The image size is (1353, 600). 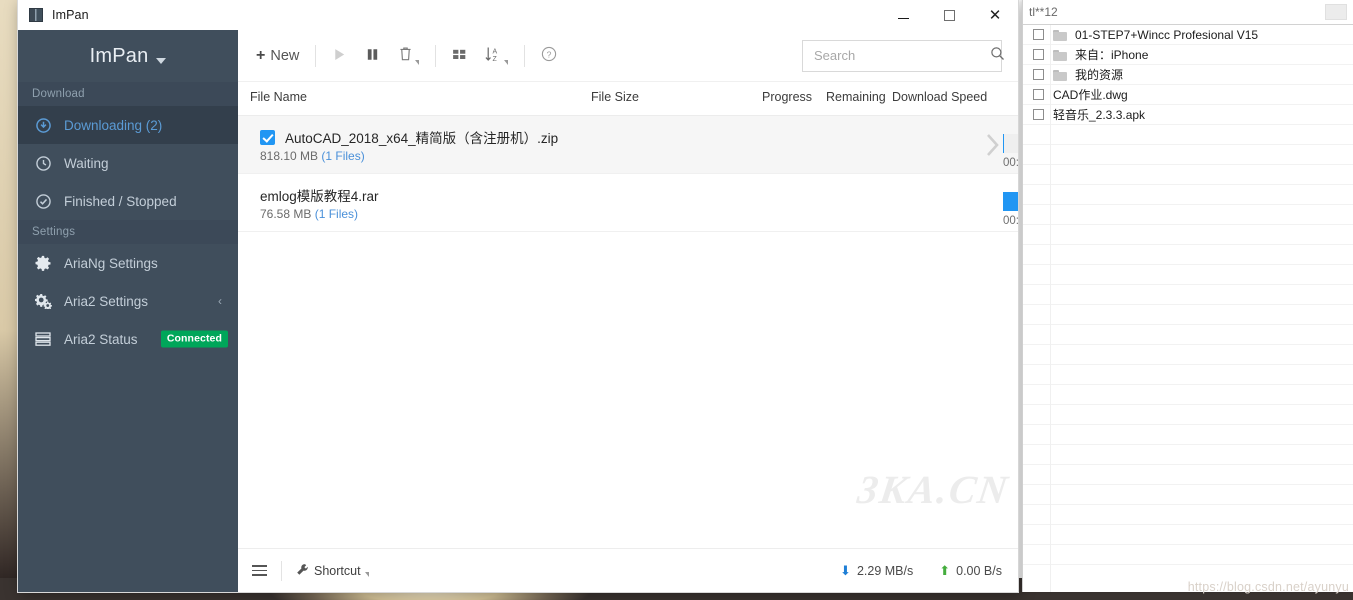 I want to click on delete-button, so click(x=408, y=56).